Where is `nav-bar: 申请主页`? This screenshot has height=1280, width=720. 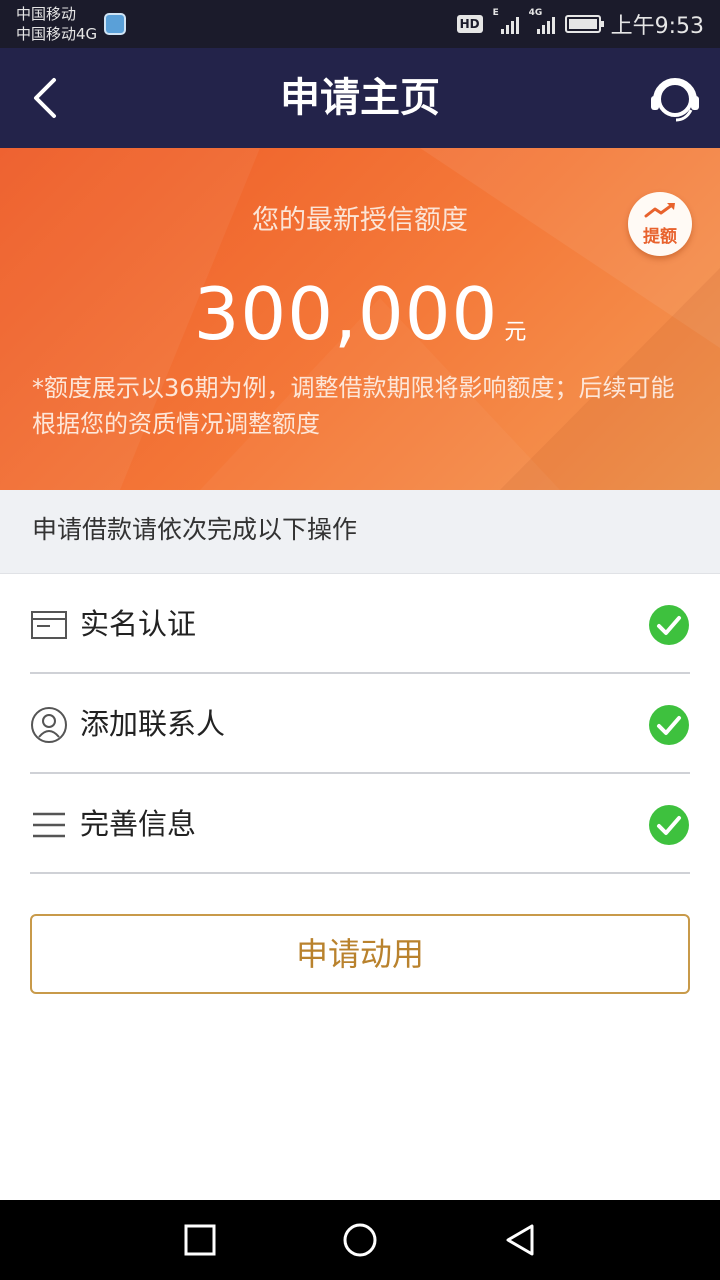 nav-bar: 申请主页 is located at coordinates (360, 98).